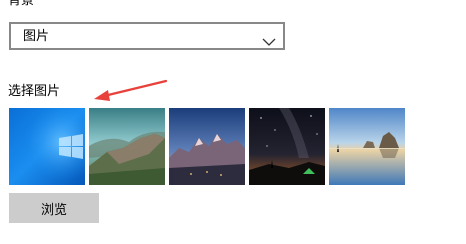 The height and width of the screenshot is (244, 466). Describe the element at coordinates (287, 146) in the screenshot. I see `thumbnail-night-sky` at that location.